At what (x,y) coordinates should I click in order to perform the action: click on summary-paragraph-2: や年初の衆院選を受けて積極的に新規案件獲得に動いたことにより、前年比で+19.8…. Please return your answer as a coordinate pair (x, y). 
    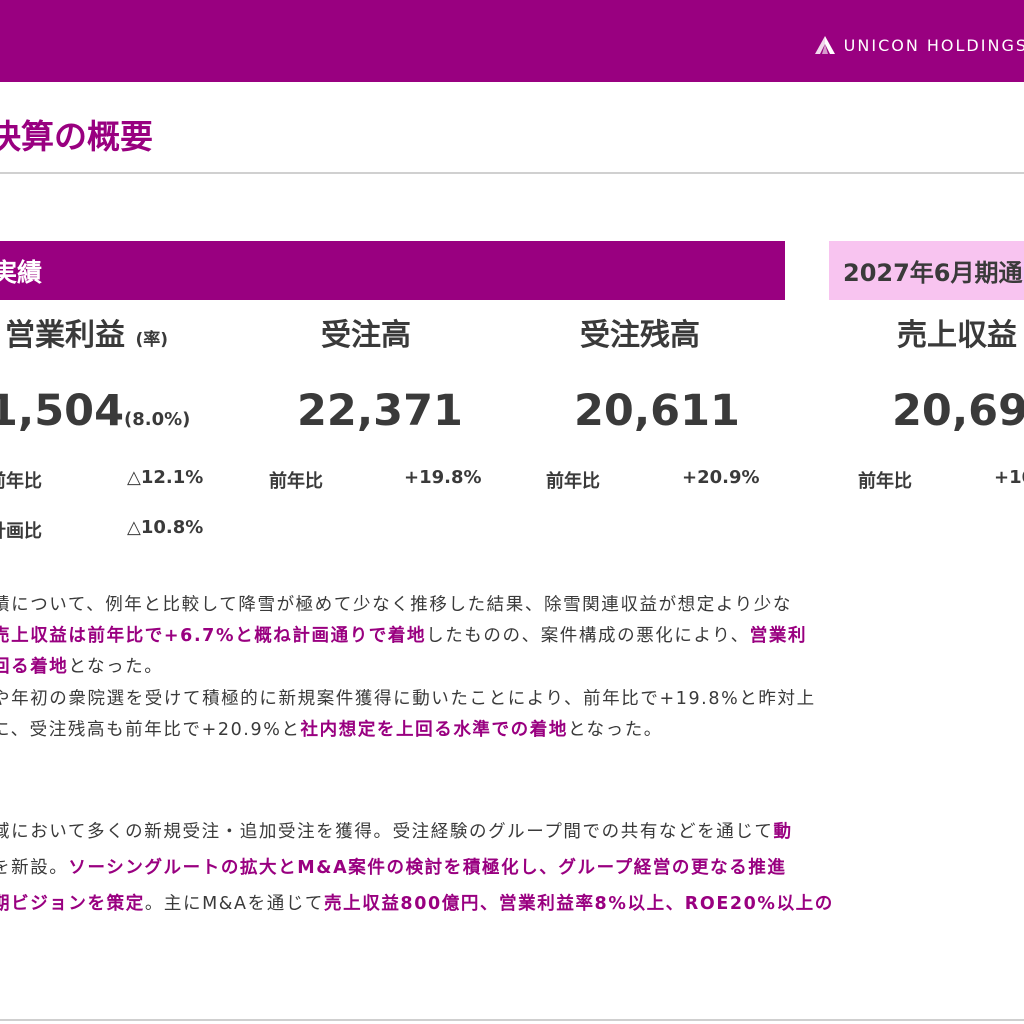
    Looking at the image, I should click on (408, 715).